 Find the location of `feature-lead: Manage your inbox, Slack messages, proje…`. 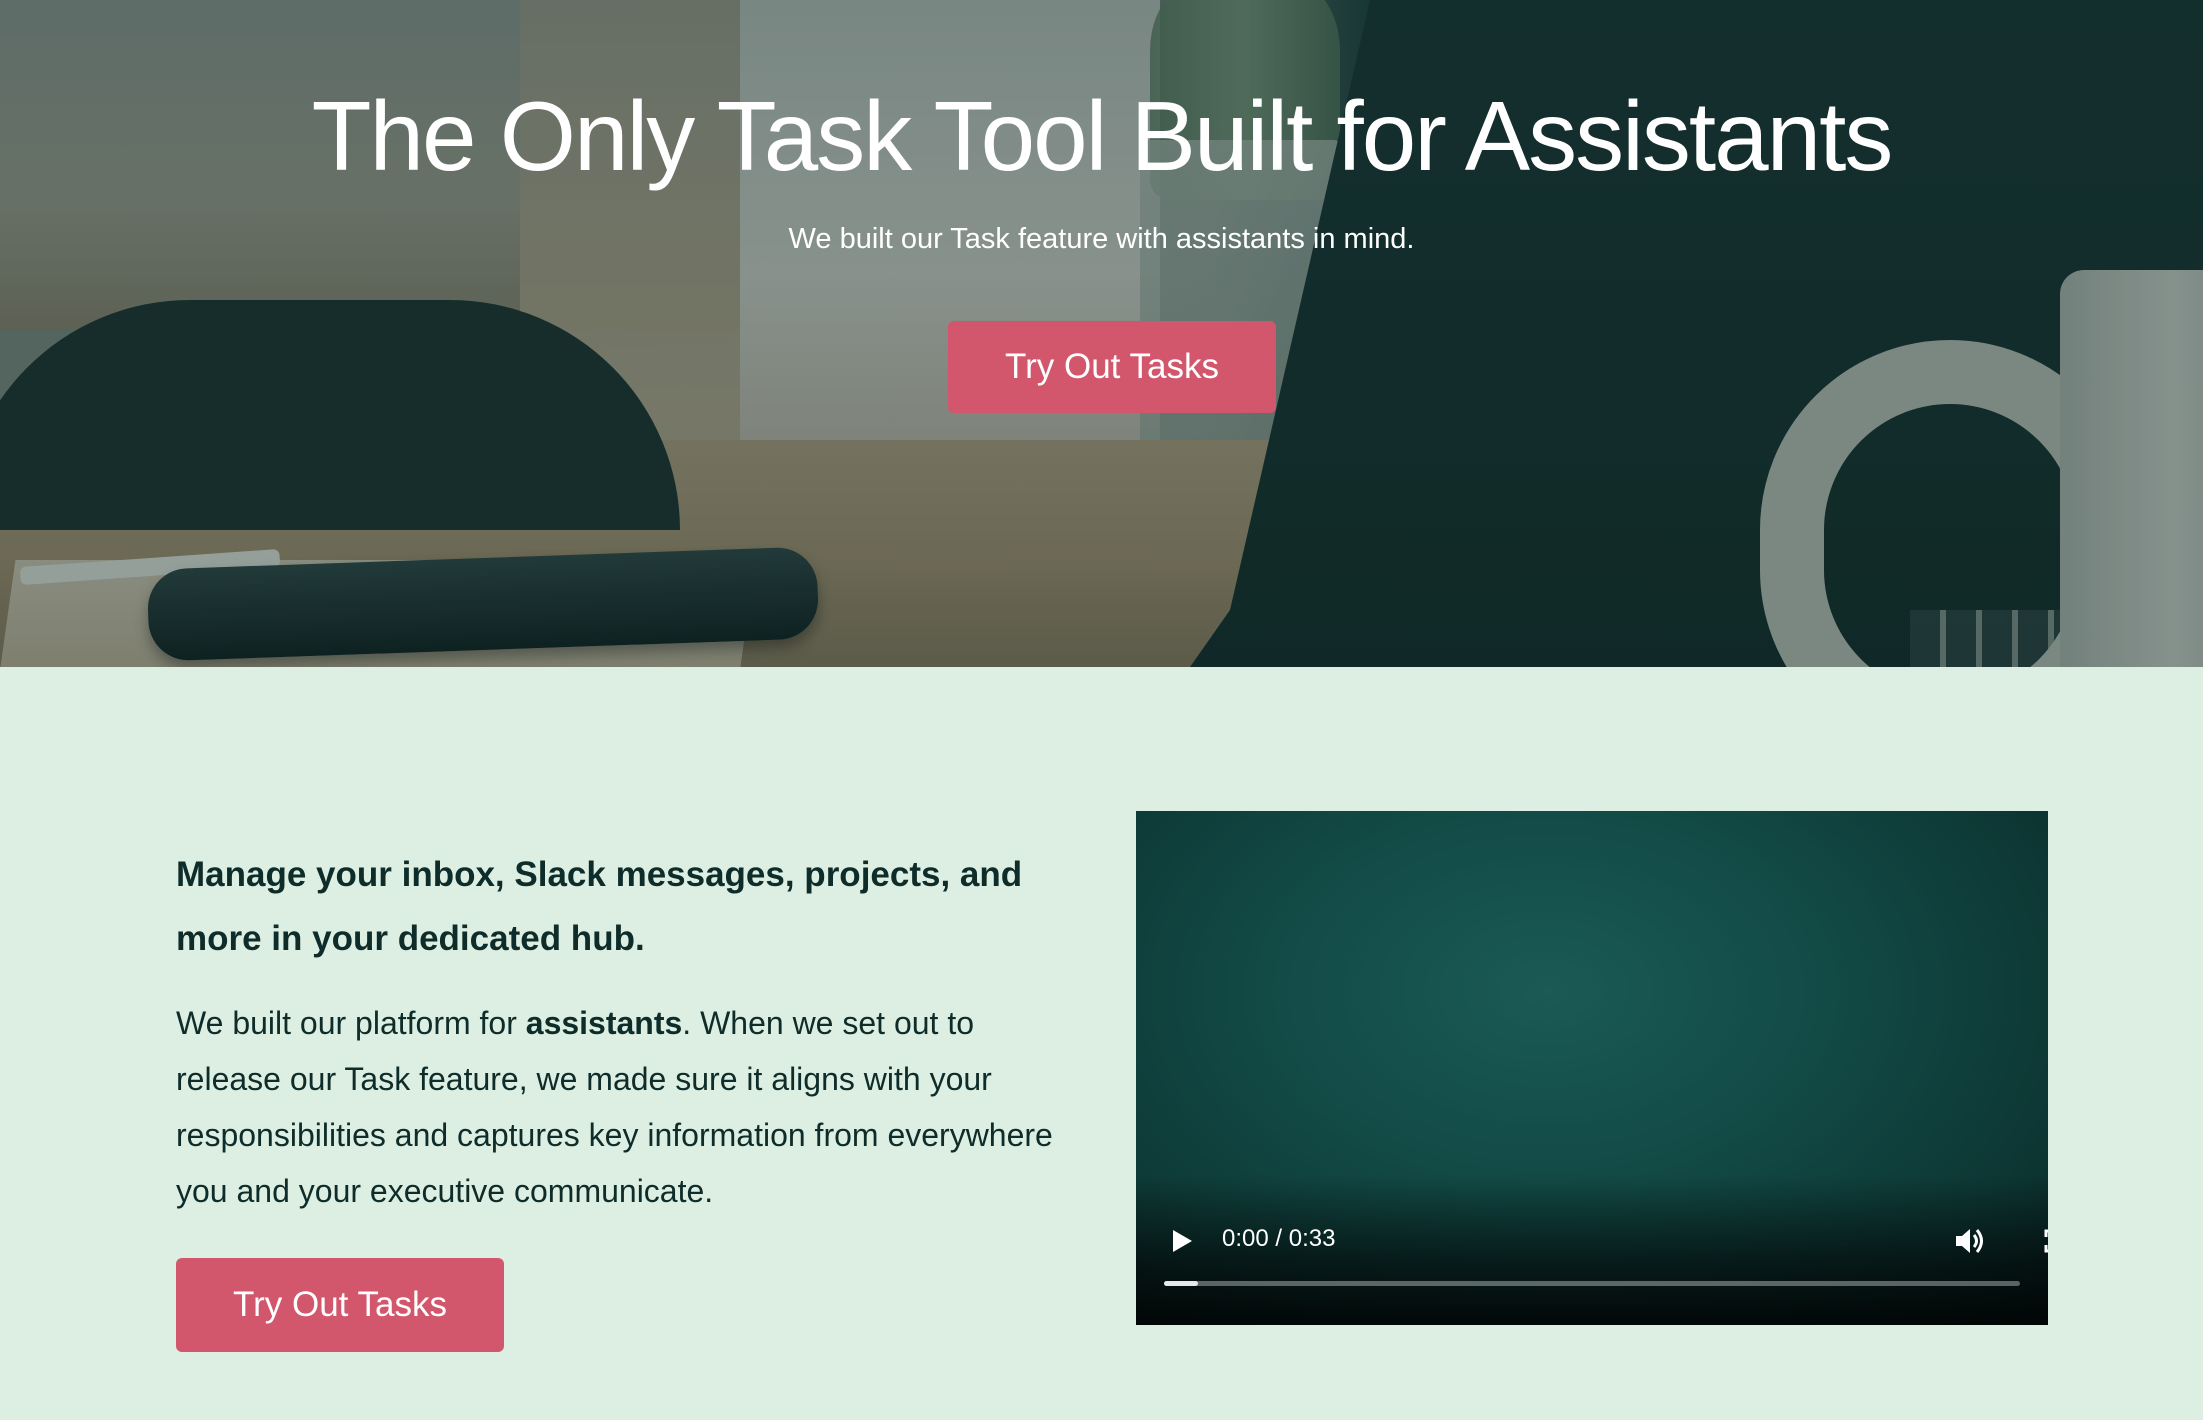

feature-lead: Manage your inbox, Slack messages, proje… is located at coordinates (599, 906).